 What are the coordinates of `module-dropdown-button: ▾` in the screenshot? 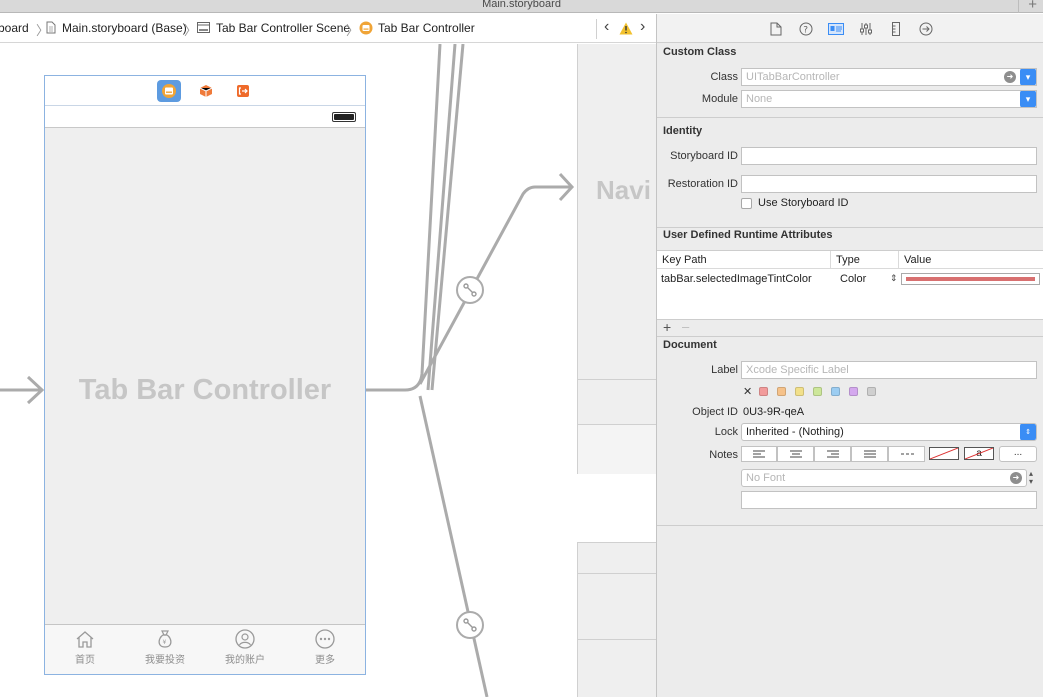 It's located at (1028, 99).